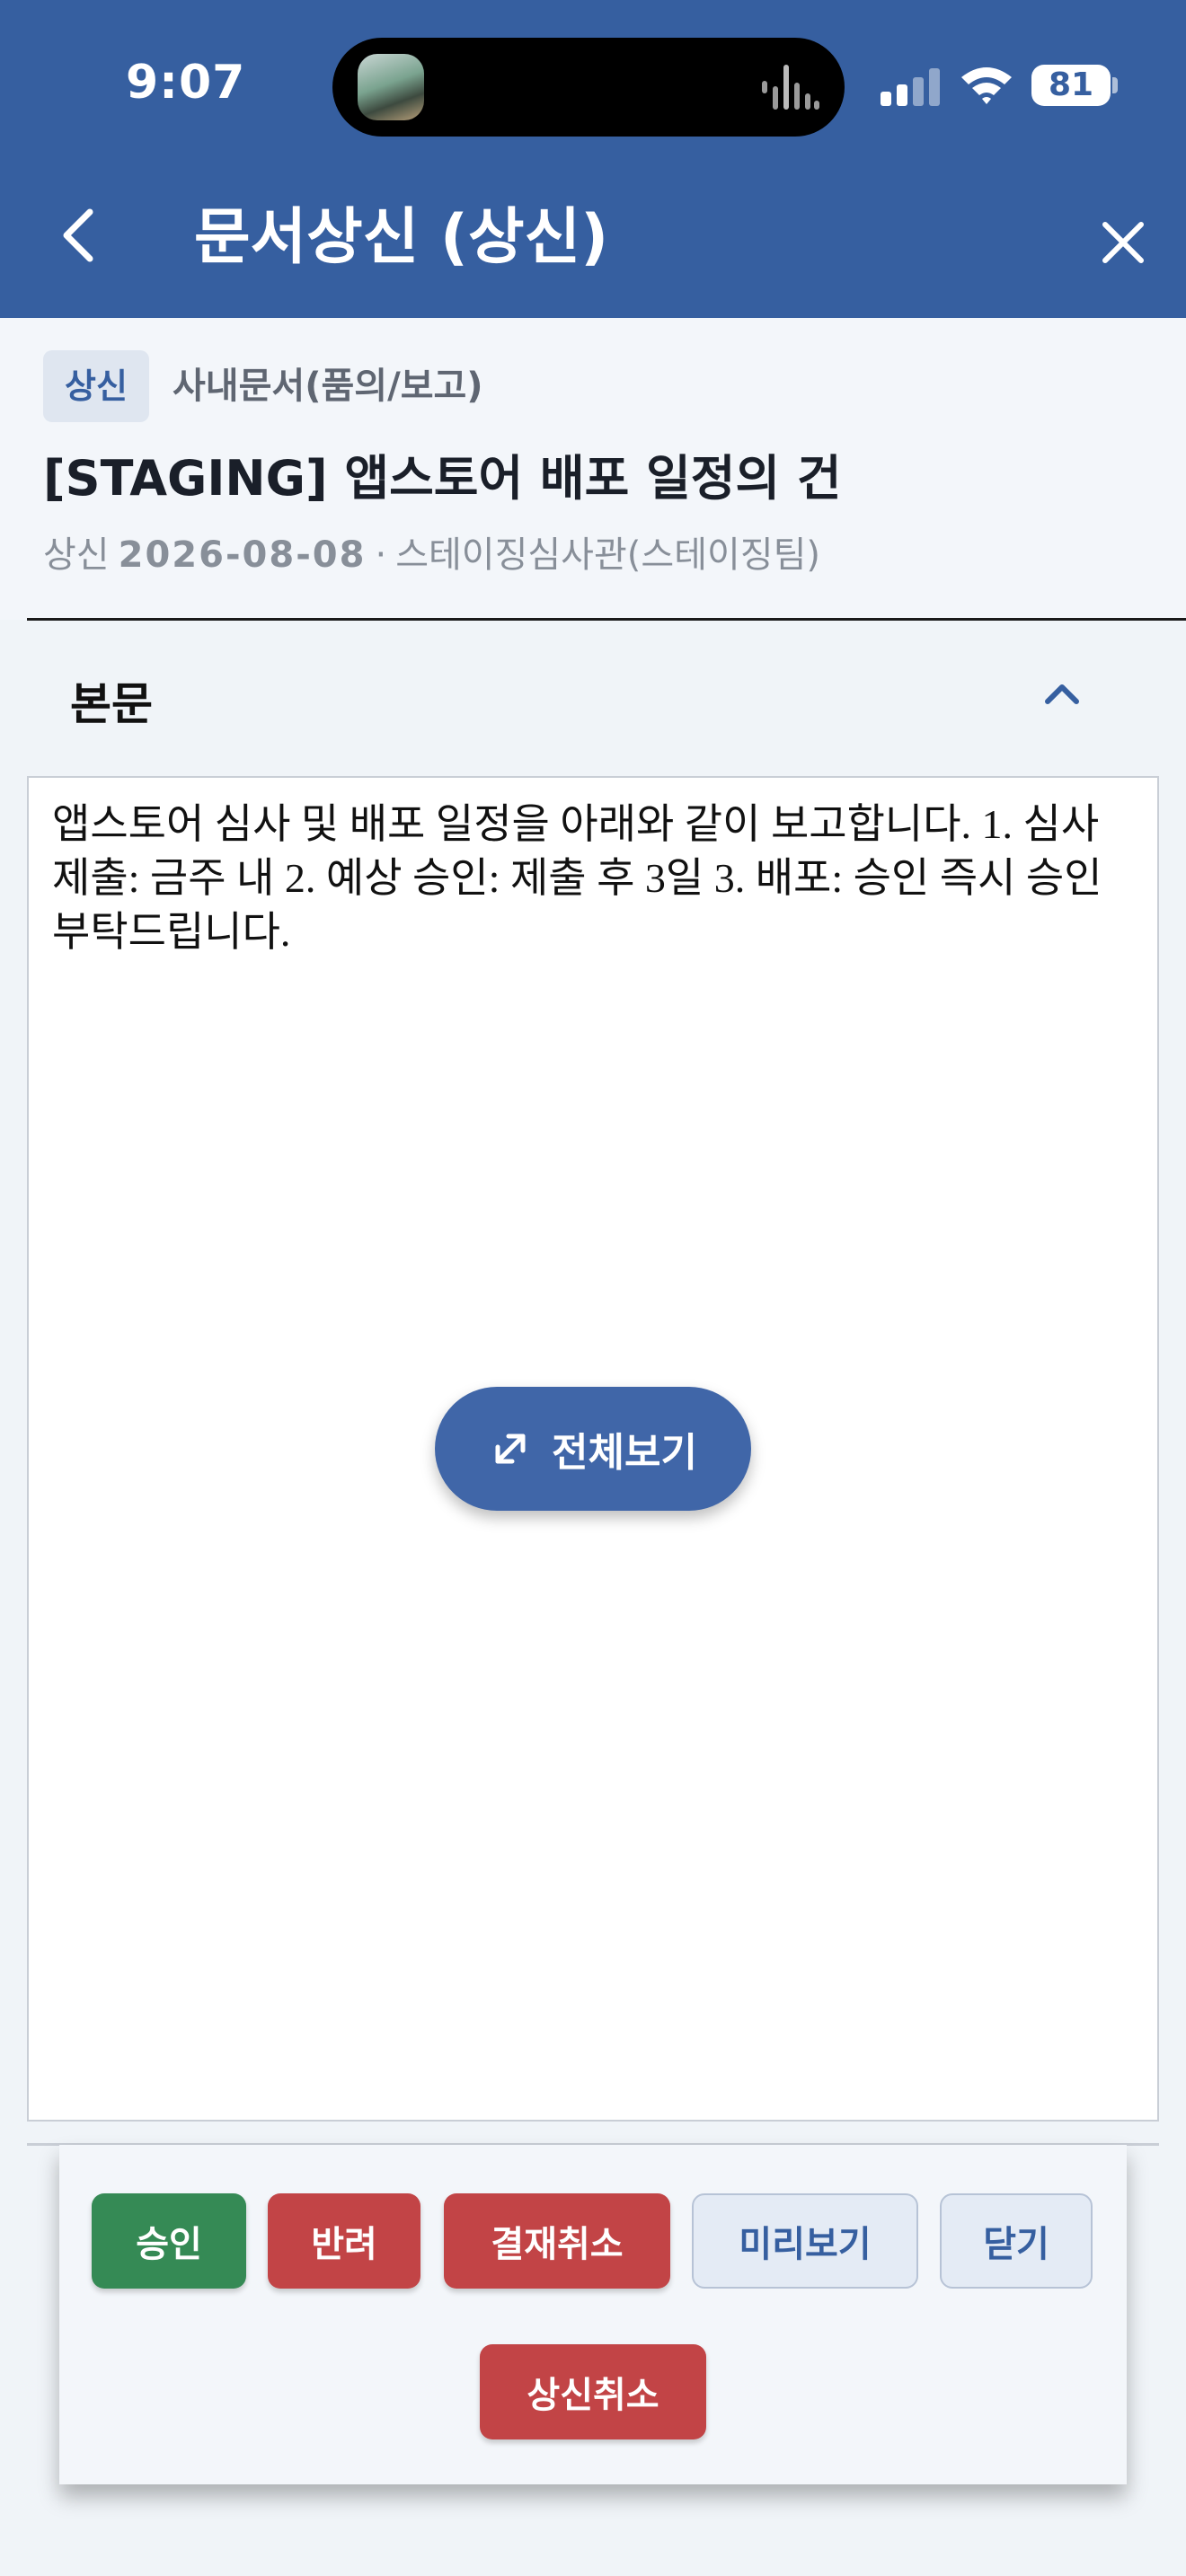  Describe the element at coordinates (111, 704) in the screenshot. I see `section-title: 본문` at that location.